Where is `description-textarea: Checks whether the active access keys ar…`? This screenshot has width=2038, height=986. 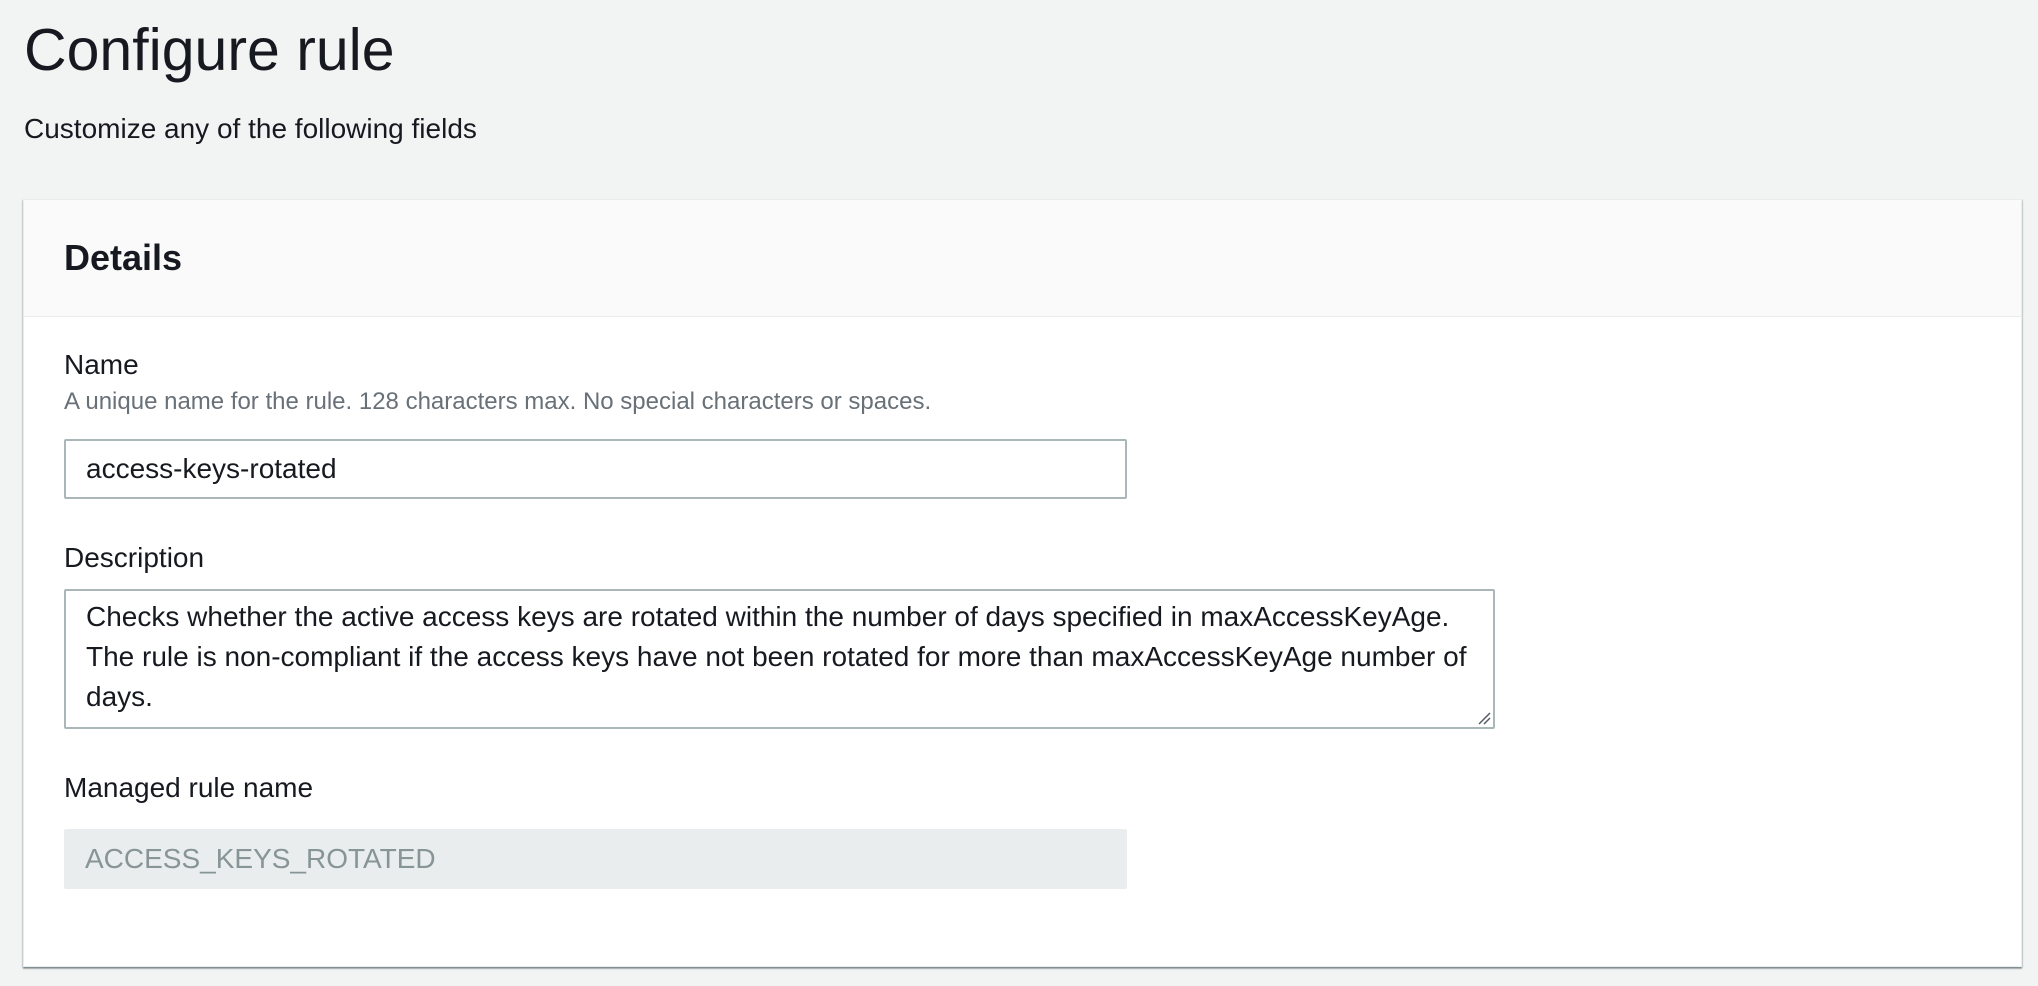 description-textarea: Checks whether the active access keys ar… is located at coordinates (779, 659).